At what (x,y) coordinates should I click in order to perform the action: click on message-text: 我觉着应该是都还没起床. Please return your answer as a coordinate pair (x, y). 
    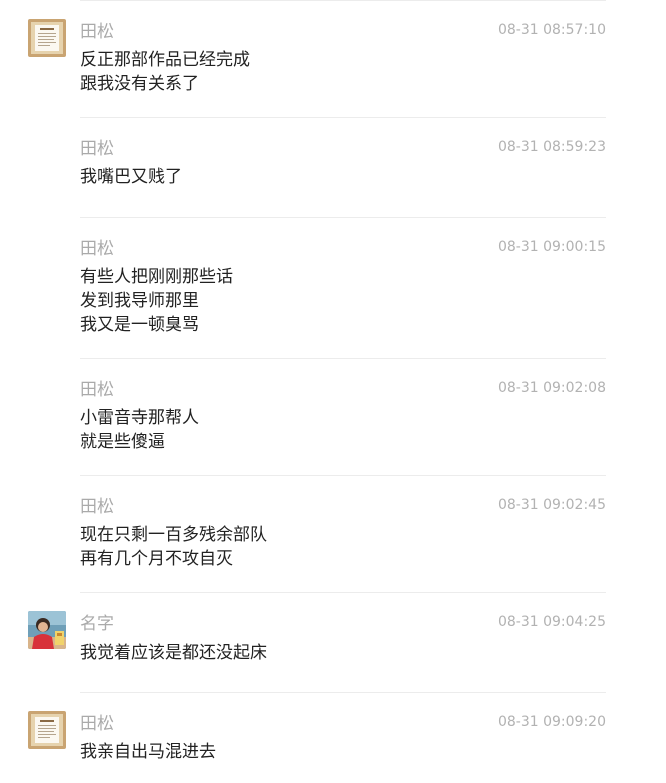
    Looking at the image, I should click on (173, 653).